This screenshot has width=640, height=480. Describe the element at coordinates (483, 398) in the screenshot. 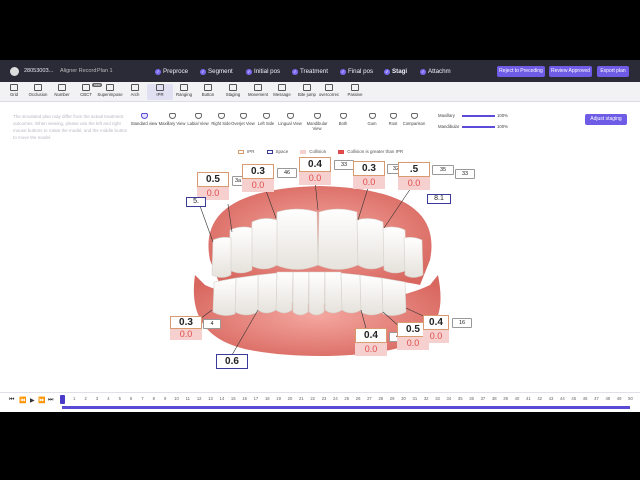

I see `timeline-tick: 37` at that location.